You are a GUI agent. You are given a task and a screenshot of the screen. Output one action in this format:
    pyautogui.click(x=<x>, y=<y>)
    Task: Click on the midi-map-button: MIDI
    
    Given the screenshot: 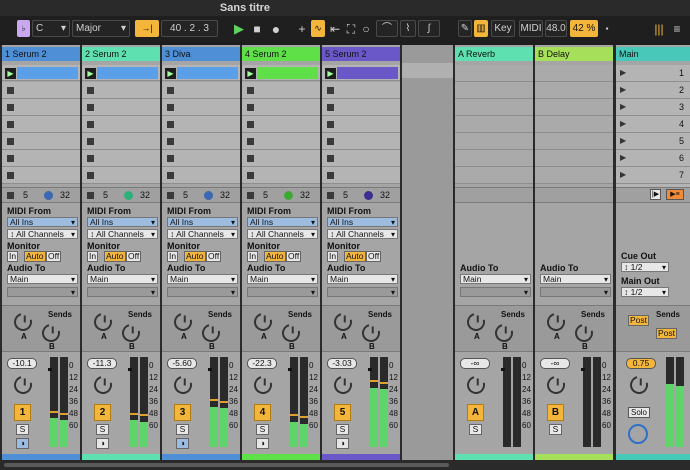 What is the action you would take?
    pyautogui.click(x=531, y=28)
    